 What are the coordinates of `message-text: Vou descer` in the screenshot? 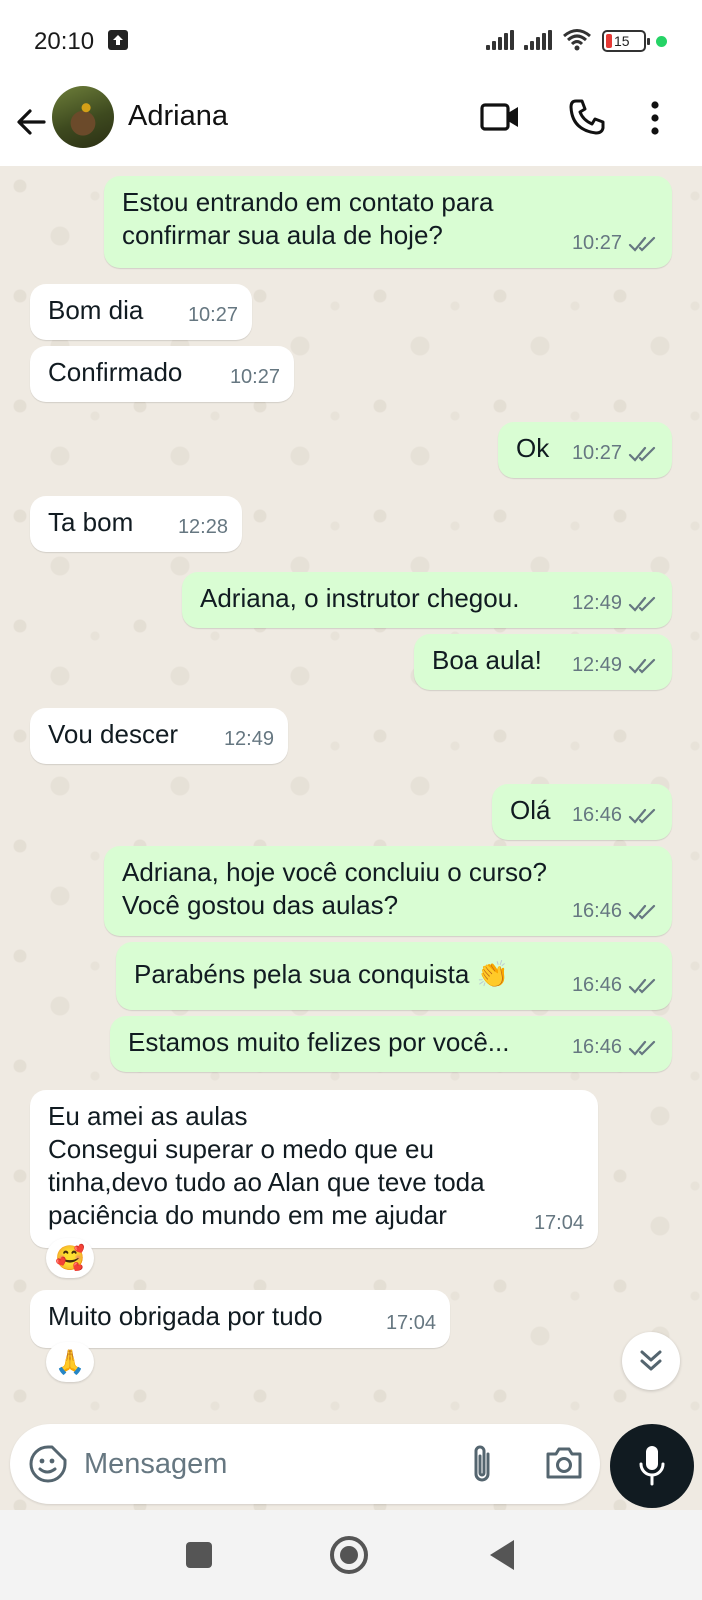 It's located at (113, 734).